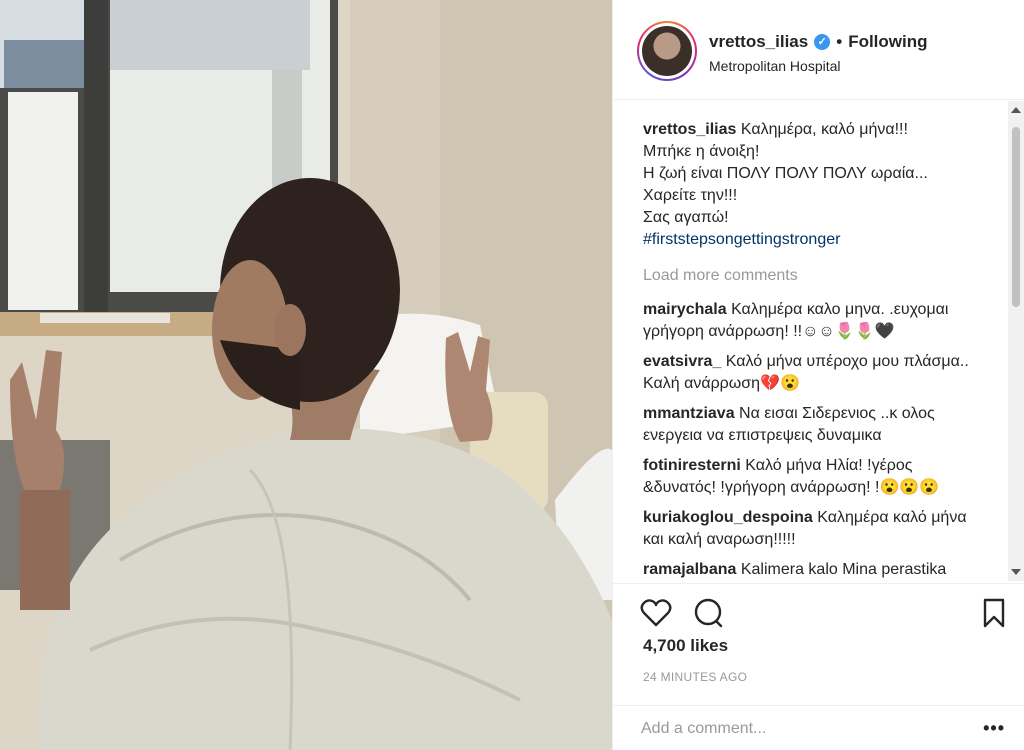 Image resolution: width=1024 pixels, height=750 pixels. Describe the element at coordinates (686, 217) in the screenshot. I see `caption-line-5: Σας αγαπώ!` at that location.